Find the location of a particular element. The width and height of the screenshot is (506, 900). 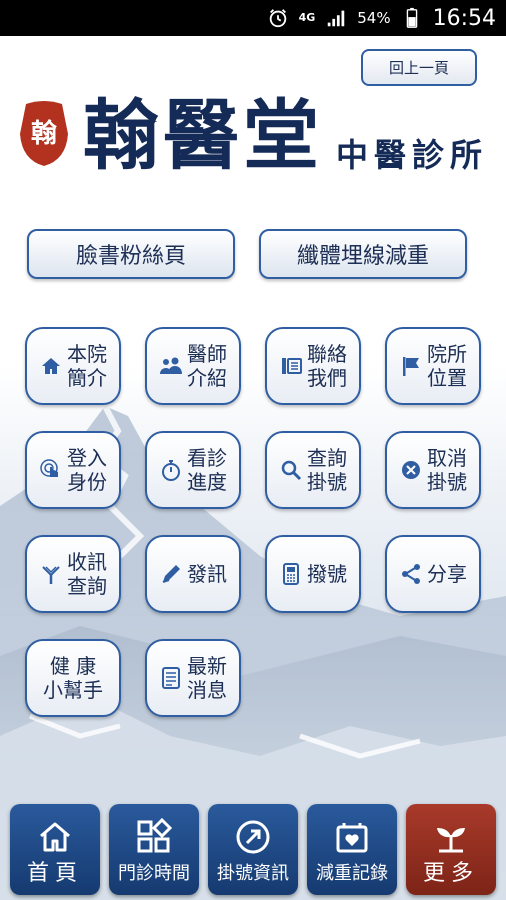

nav-home: 首頁 is located at coordinates (55, 849).